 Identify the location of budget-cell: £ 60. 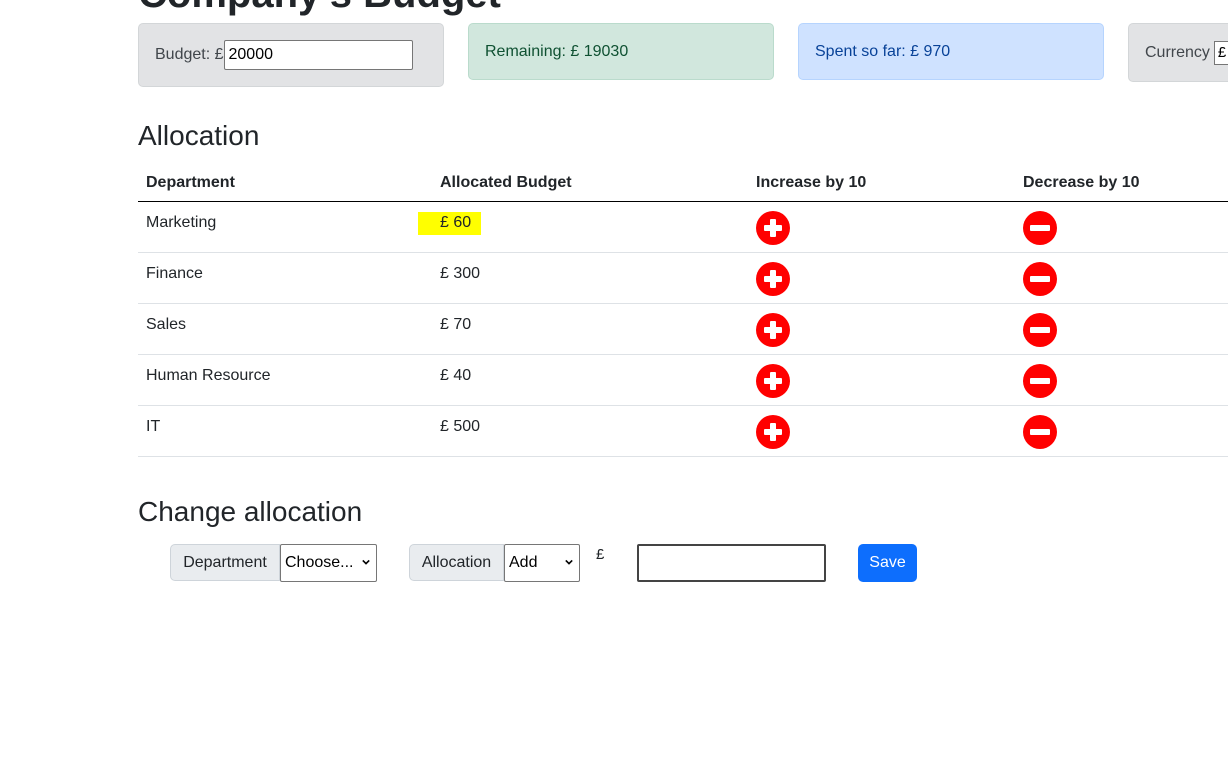
(583, 227).